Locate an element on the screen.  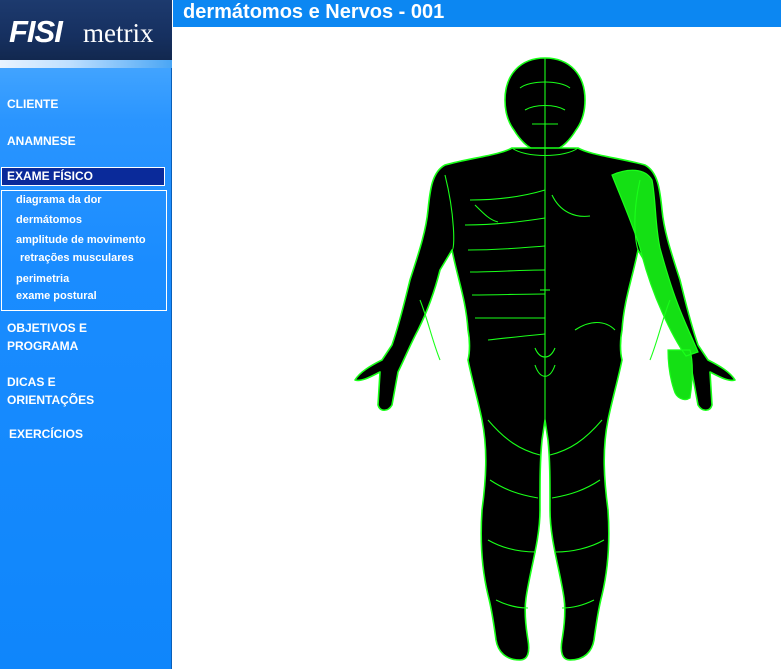
submenu-retracoes-musculares: retrações musculares is located at coordinates (77, 258).